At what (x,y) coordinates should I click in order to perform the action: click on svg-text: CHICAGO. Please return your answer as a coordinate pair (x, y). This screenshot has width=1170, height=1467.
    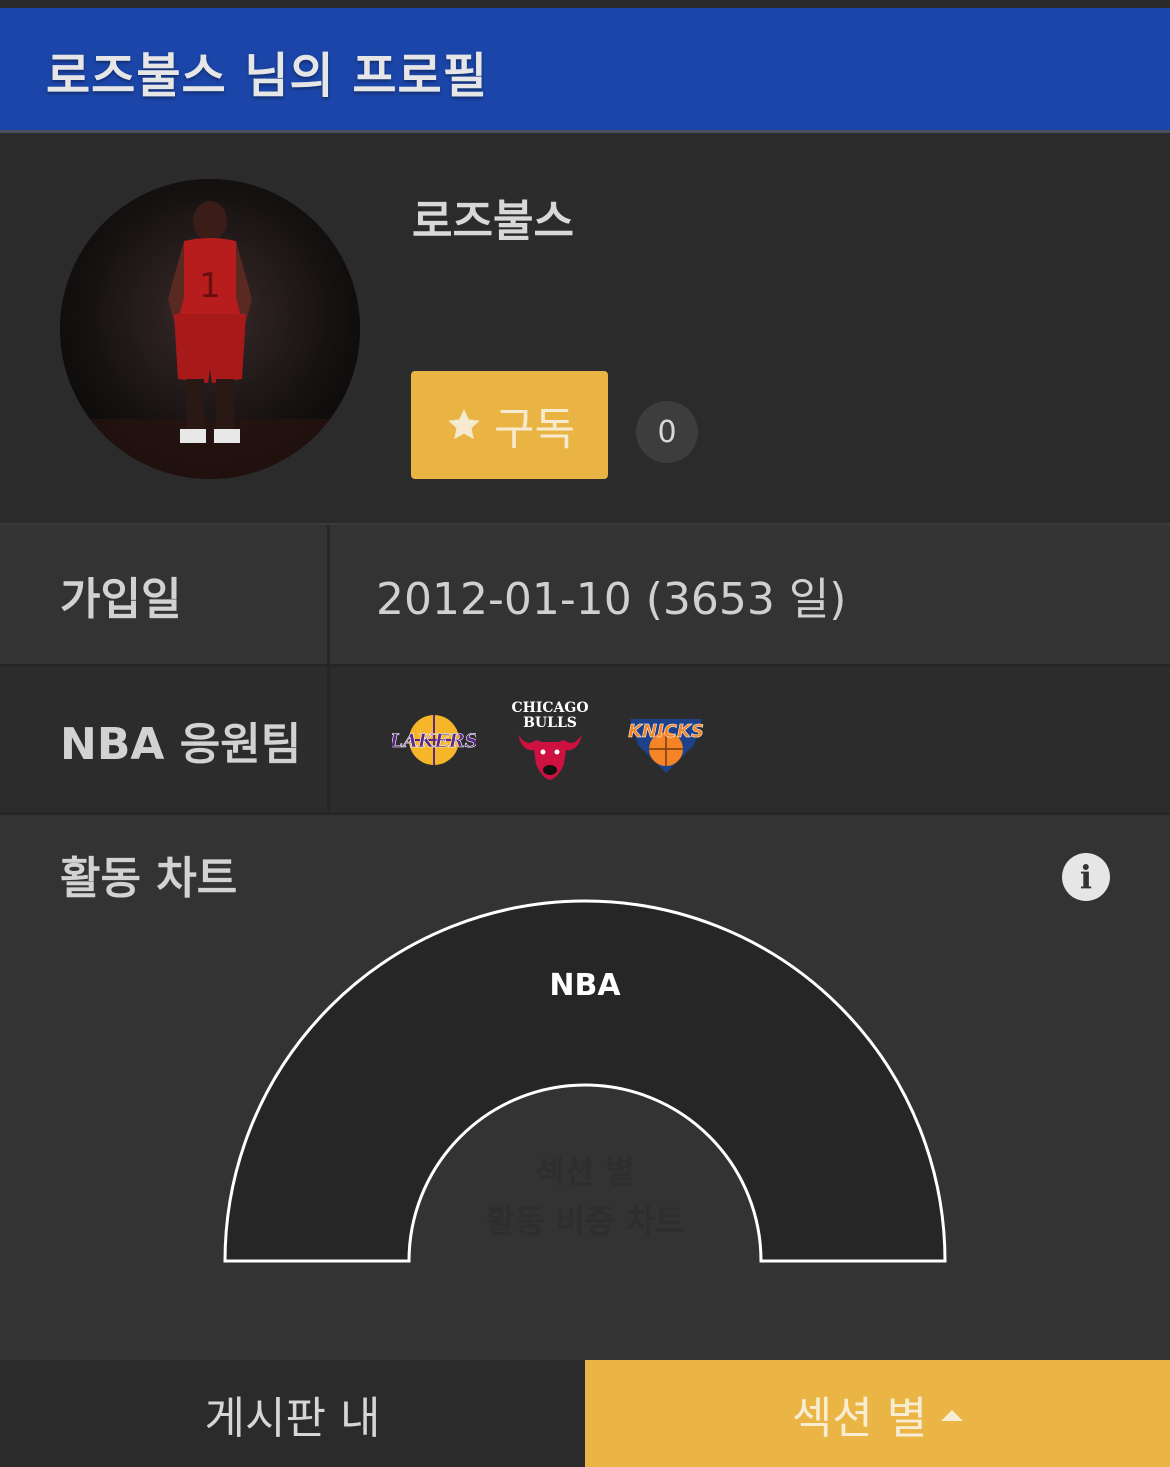
    Looking at the image, I should click on (549, 708).